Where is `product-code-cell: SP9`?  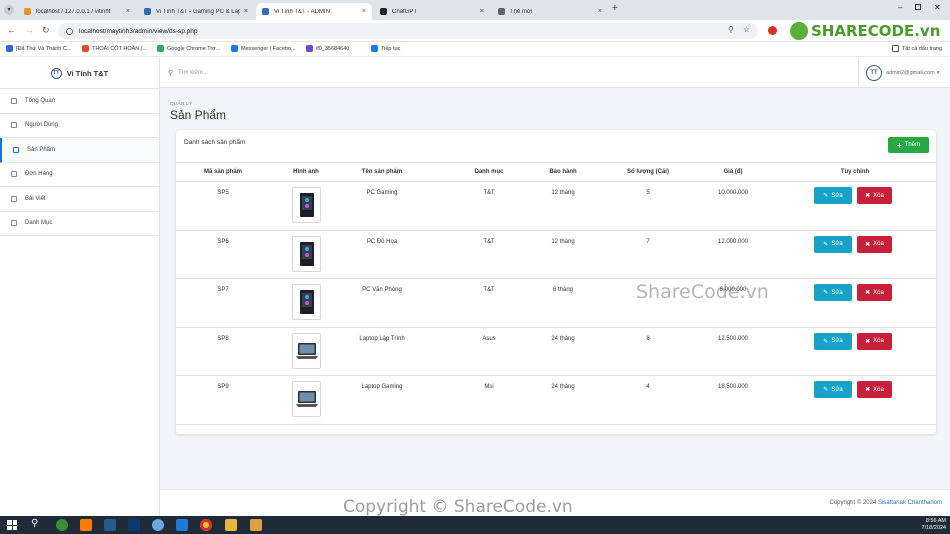
product-code-cell: SP9 is located at coordinates (223, 387).